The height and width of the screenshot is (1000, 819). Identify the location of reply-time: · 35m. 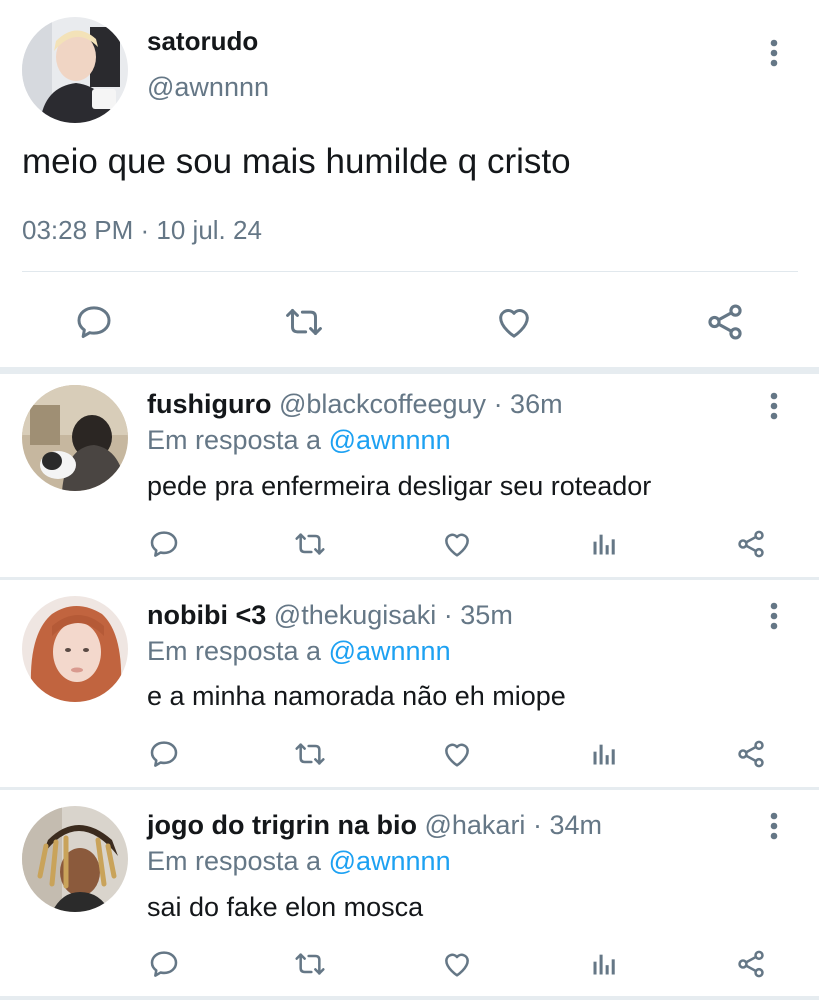
(478, 615).